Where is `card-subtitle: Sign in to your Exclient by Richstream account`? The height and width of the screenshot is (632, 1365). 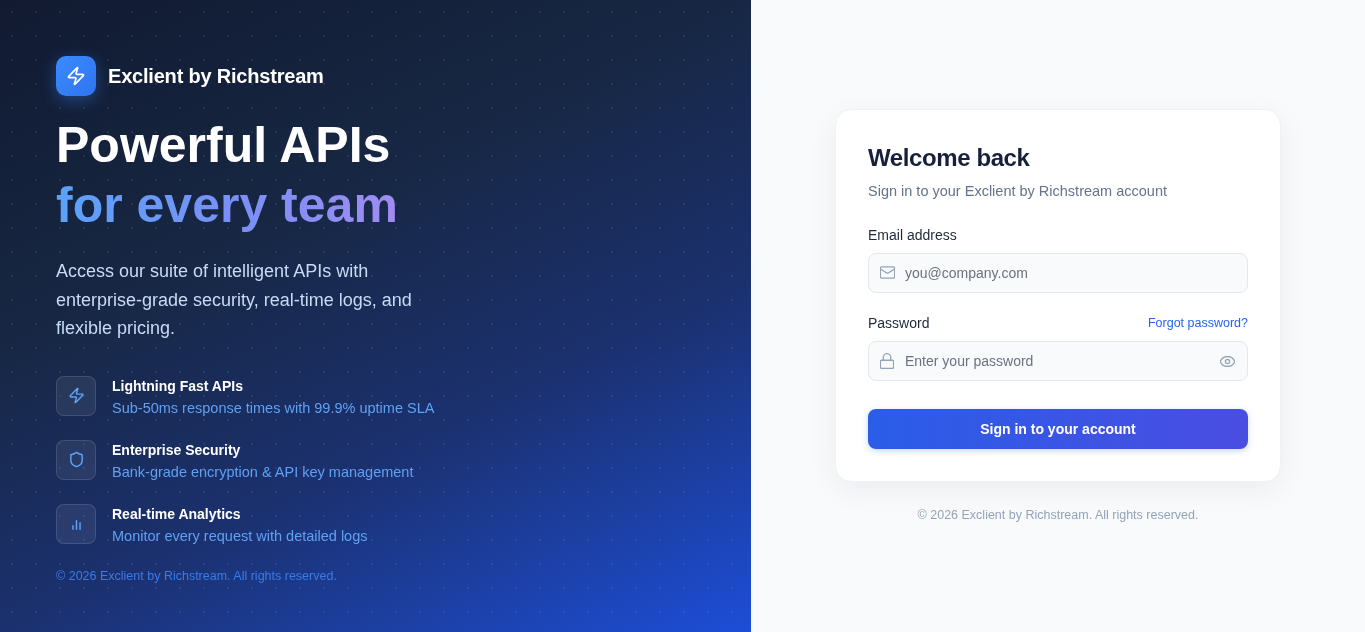
card-subtitle: Sign in to your Exclient by Richstream account is located at coordinates (1017, 191).